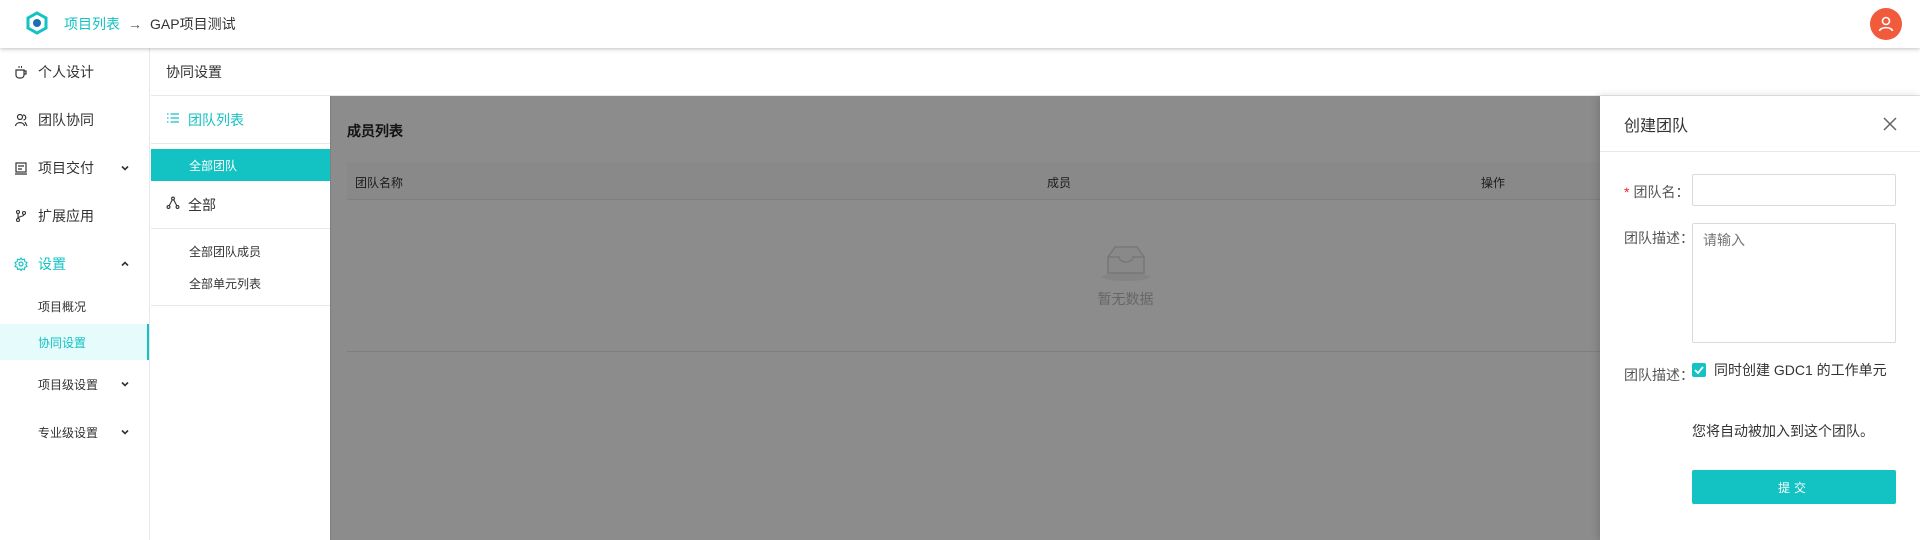 The image size is (1920, 540). Describe the element at coordinates (202, 204) in the screenshot. I see `team-group-label: 全部` at that location.